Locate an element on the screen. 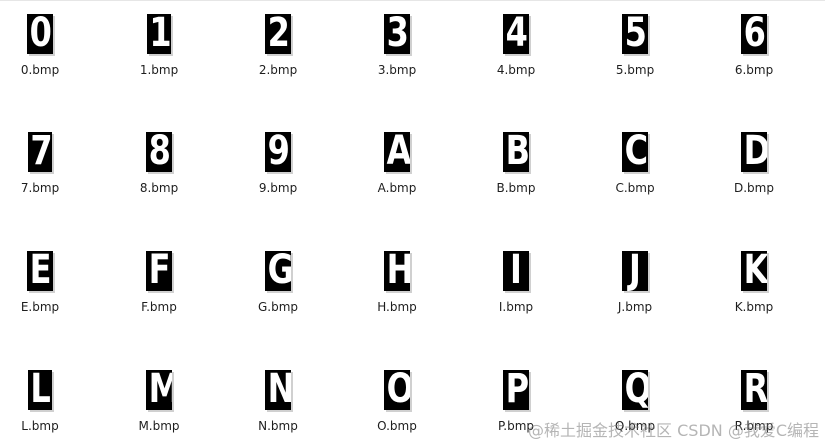 The height and width of the screenshot is (447, 825). thumbnail-glyph: D is located at coordinates (755, 152).